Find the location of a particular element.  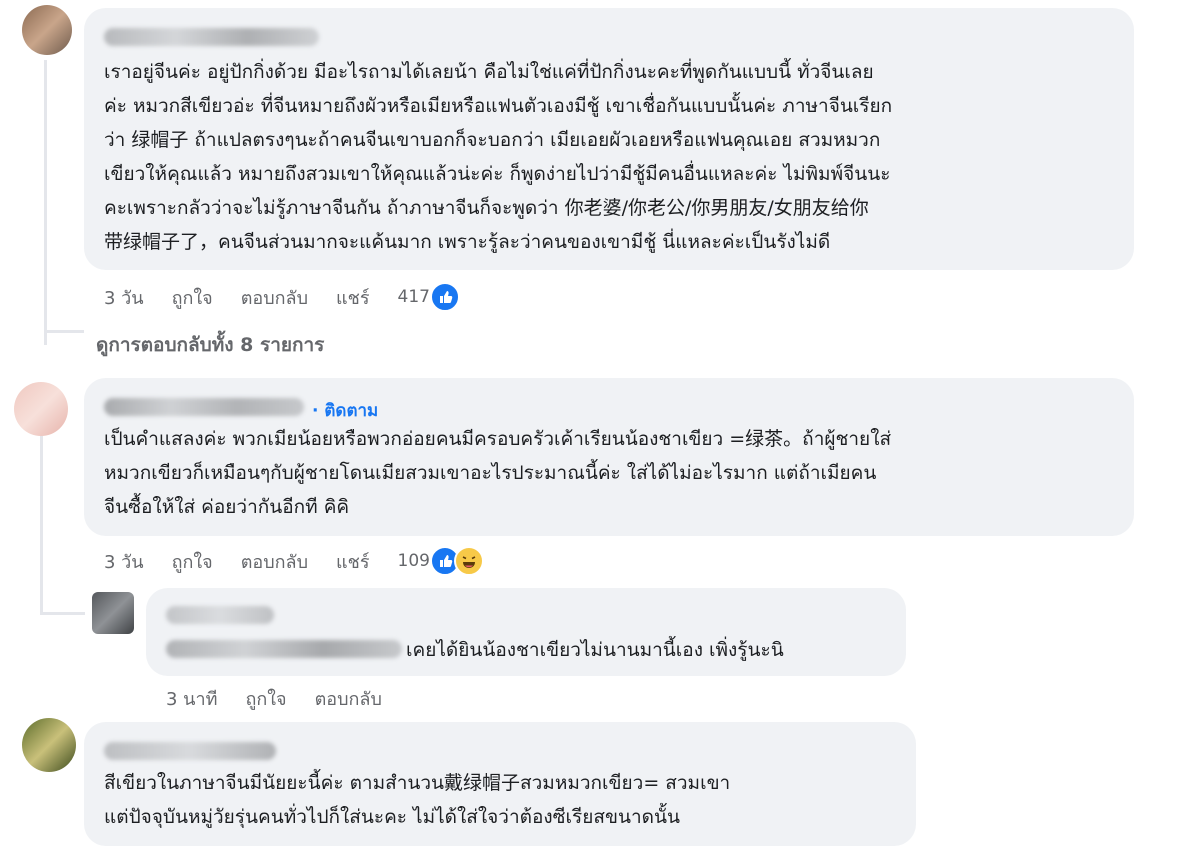

like-icon is located at coordinates (444, 297).